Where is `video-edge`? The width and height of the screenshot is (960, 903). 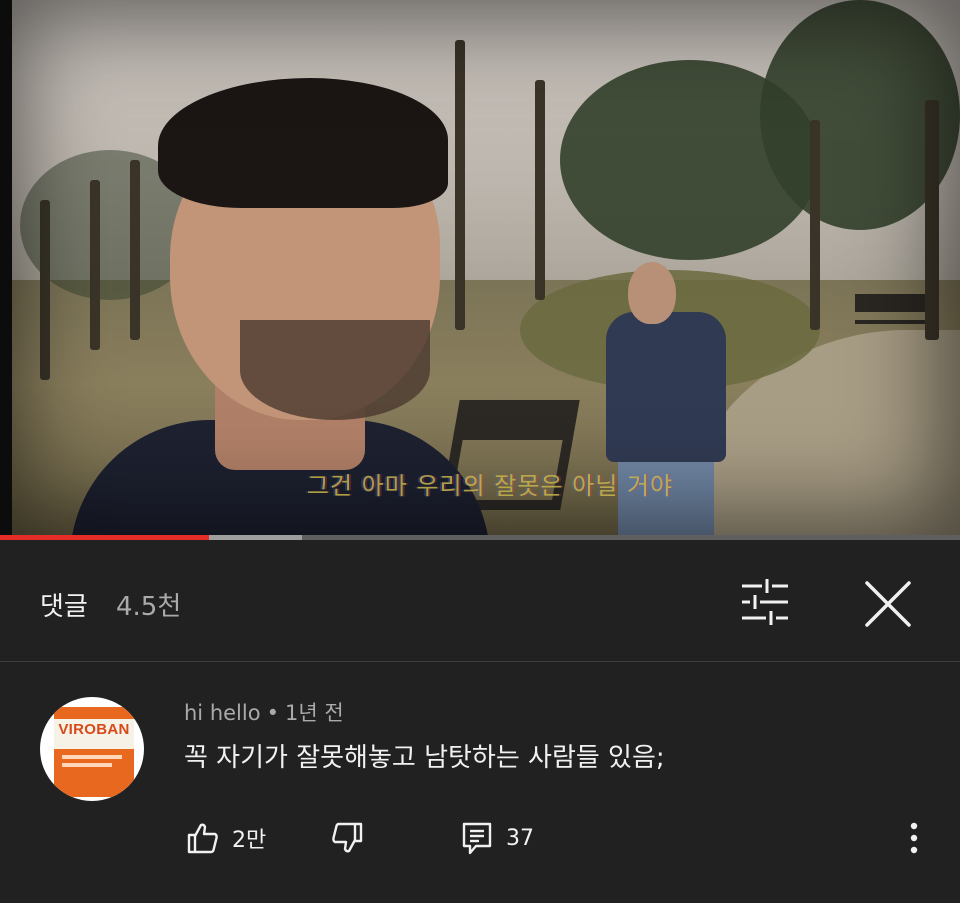
video-edge is located at coordinates (6, 268).